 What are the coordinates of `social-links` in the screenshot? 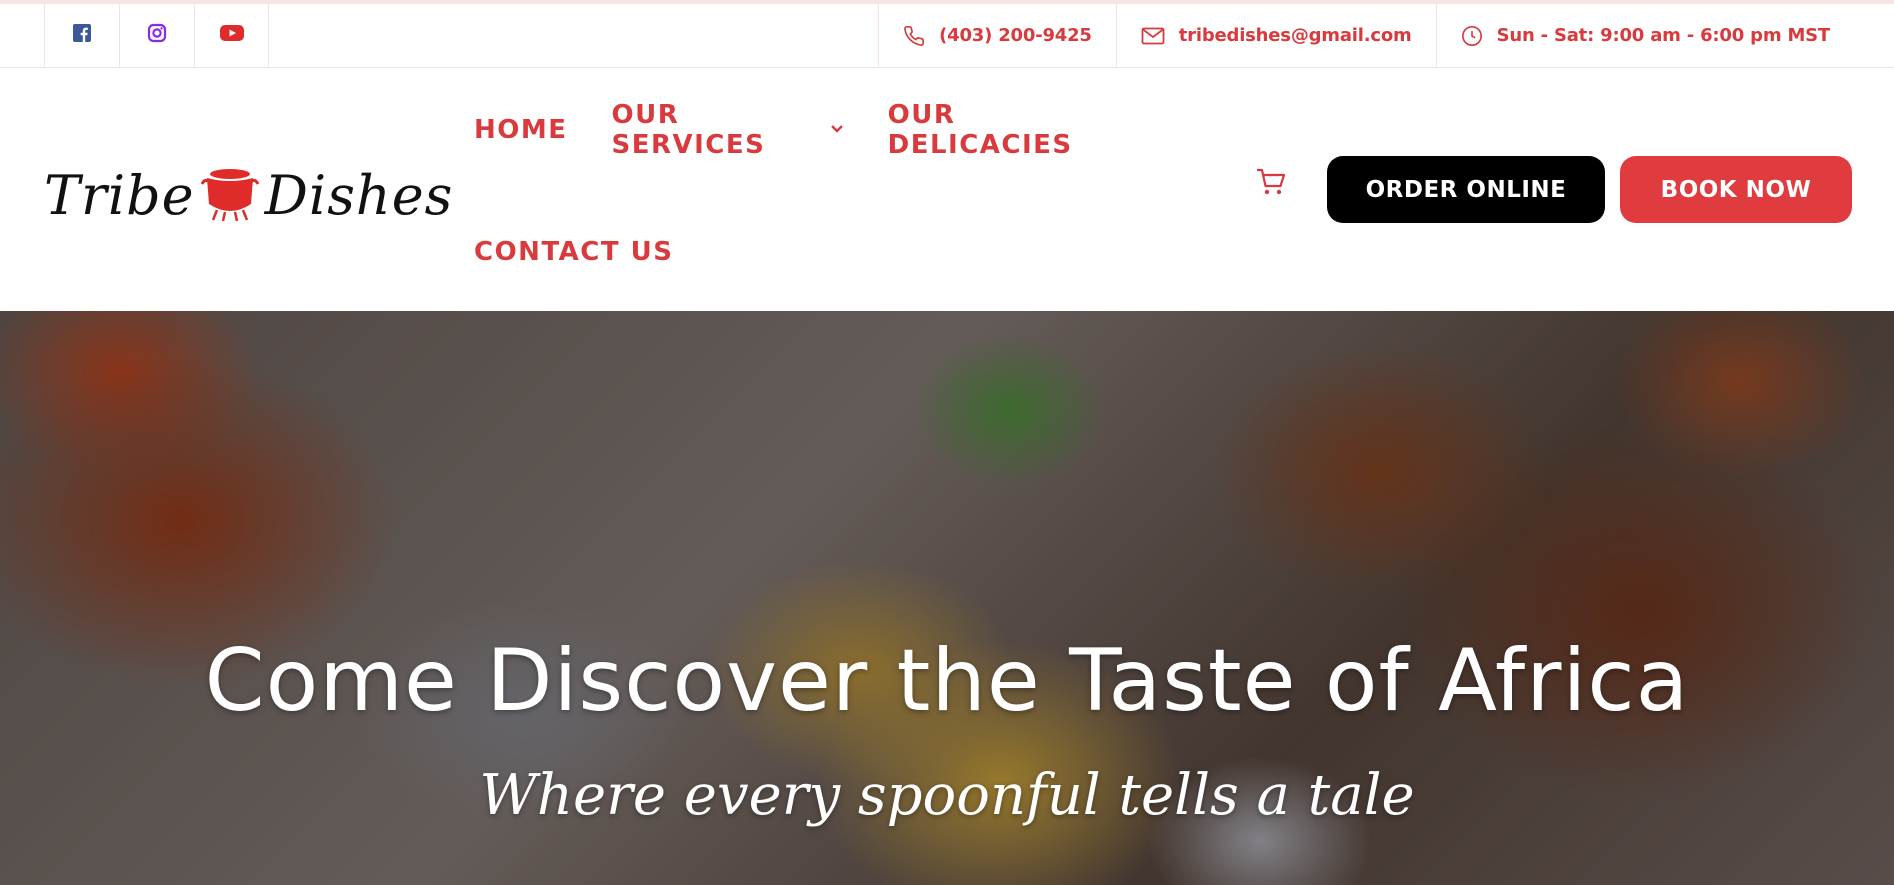 It's located at (156, 35).